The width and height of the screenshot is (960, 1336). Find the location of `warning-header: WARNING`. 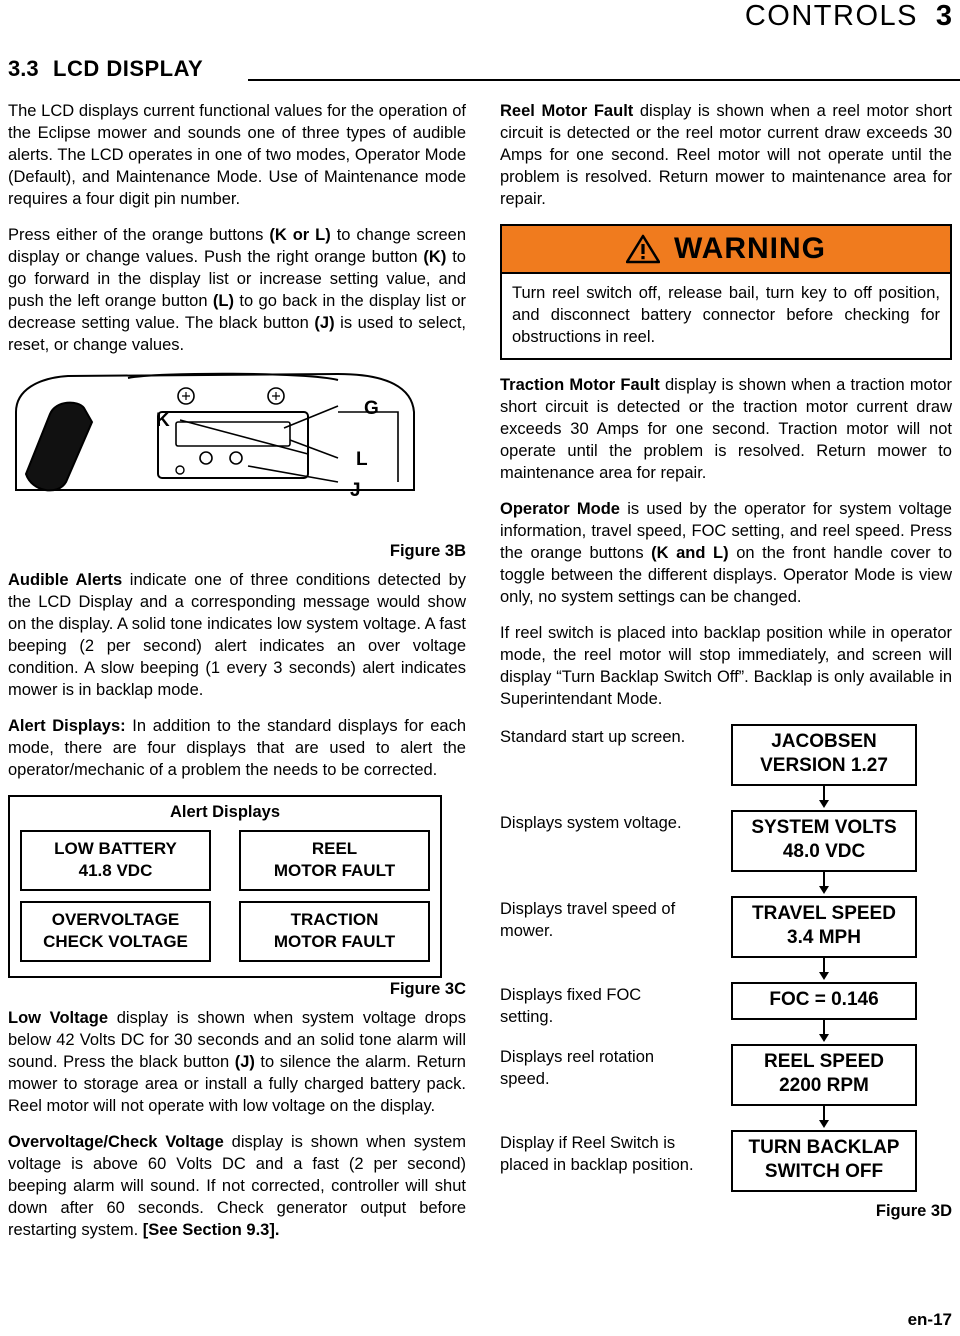

warning-header: WARNING is located at coordinates (726, 250).